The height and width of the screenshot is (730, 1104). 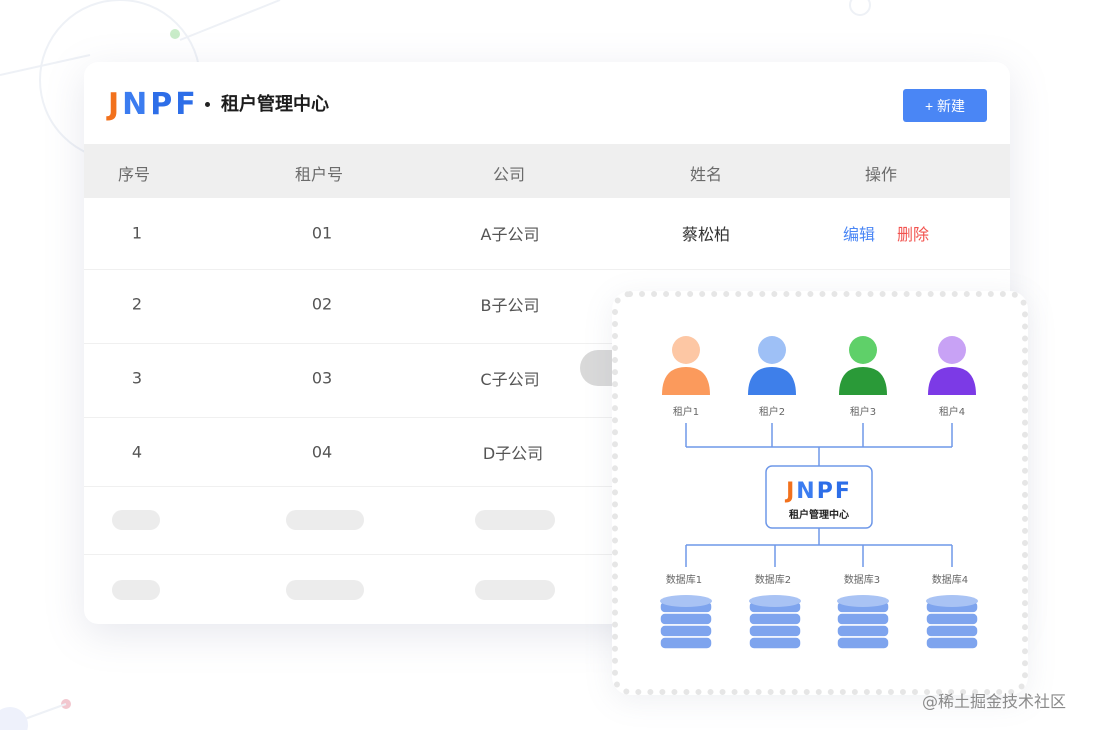 What do you see at coordinates (862, 579) in the screenshot?
I see `database-label-3: 数据库3` at bounding box center [862, 579].